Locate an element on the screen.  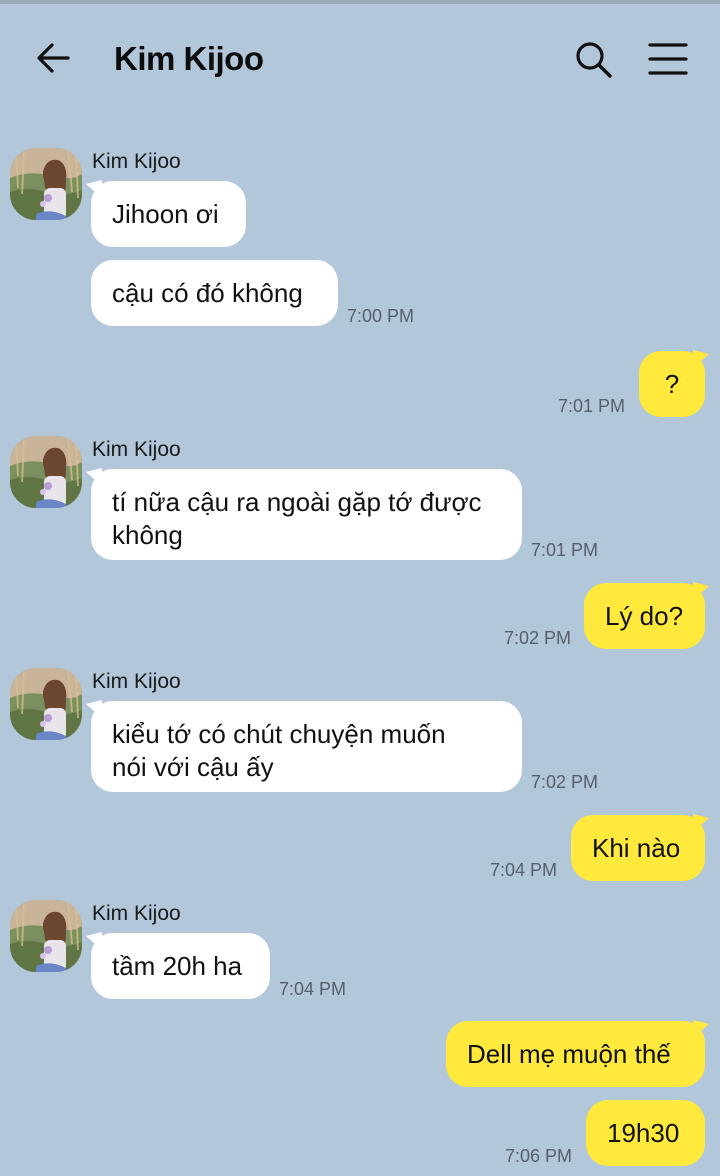
message-timestamp: 7:06 PM is located at coordinates (539, 1156).